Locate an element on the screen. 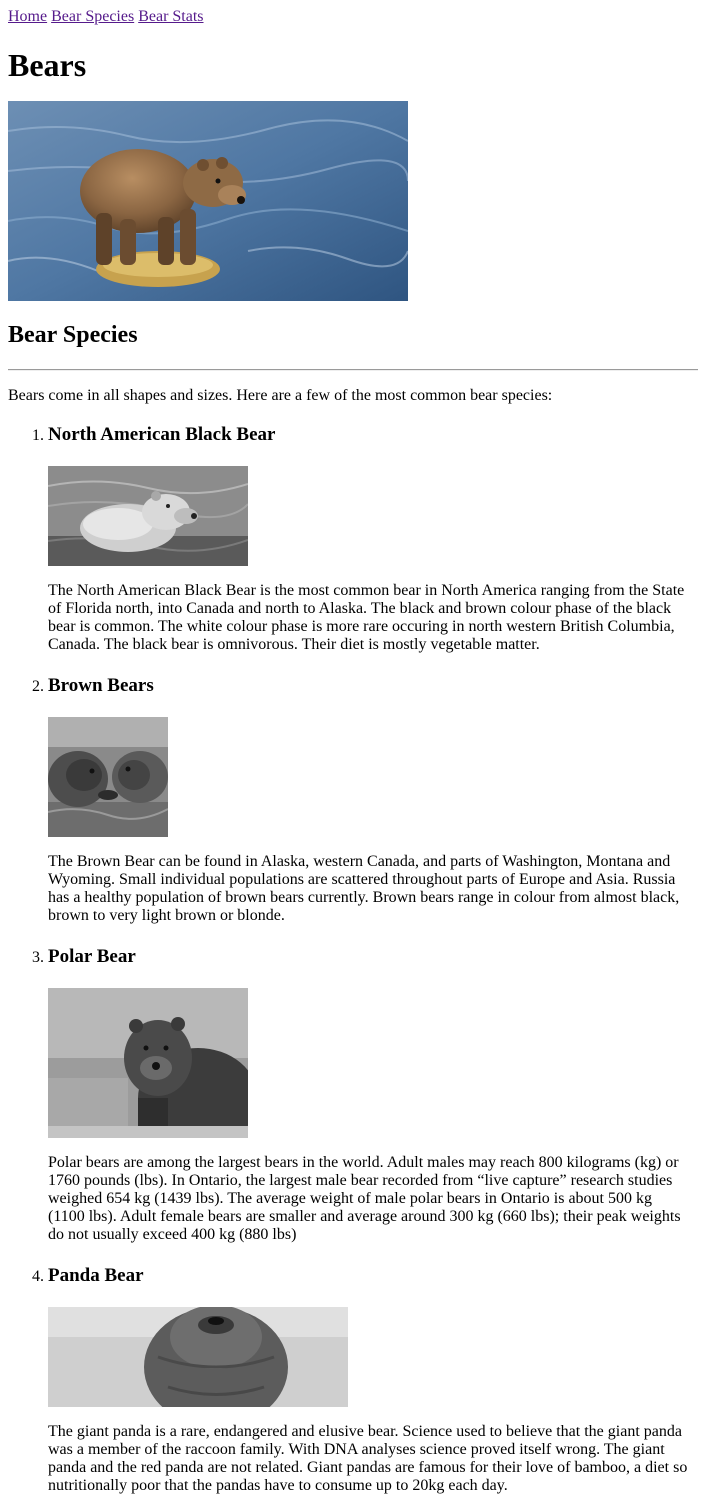 The image size is (706, 1503). brown-bears-photo is located at coordinates (108, 777).